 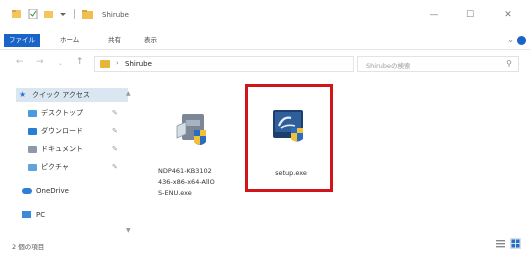 What do you see at coordinates (63, 14) in the screenshot?
I see `customize-toolbar-icon` at bounding box center [63, 14].